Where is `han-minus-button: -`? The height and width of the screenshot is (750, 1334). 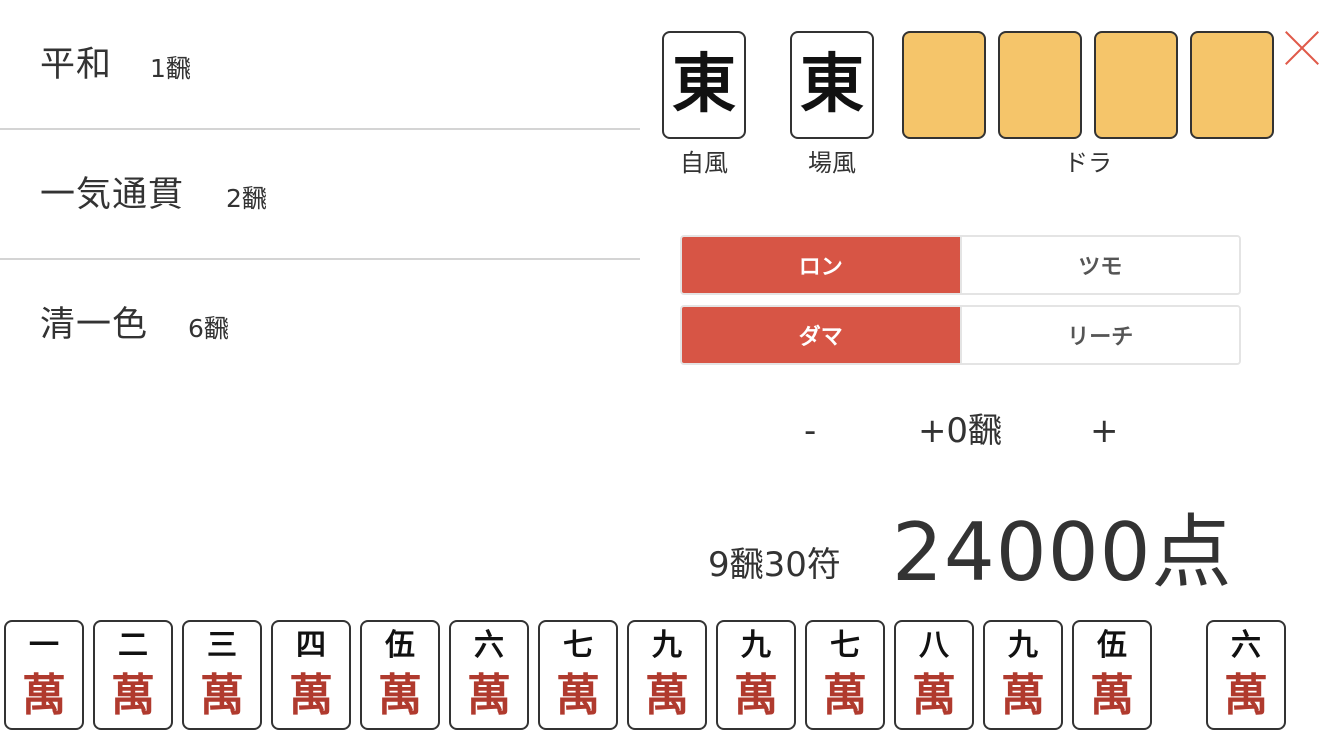
han-minus-button: - is located at coordinates (810, 431).